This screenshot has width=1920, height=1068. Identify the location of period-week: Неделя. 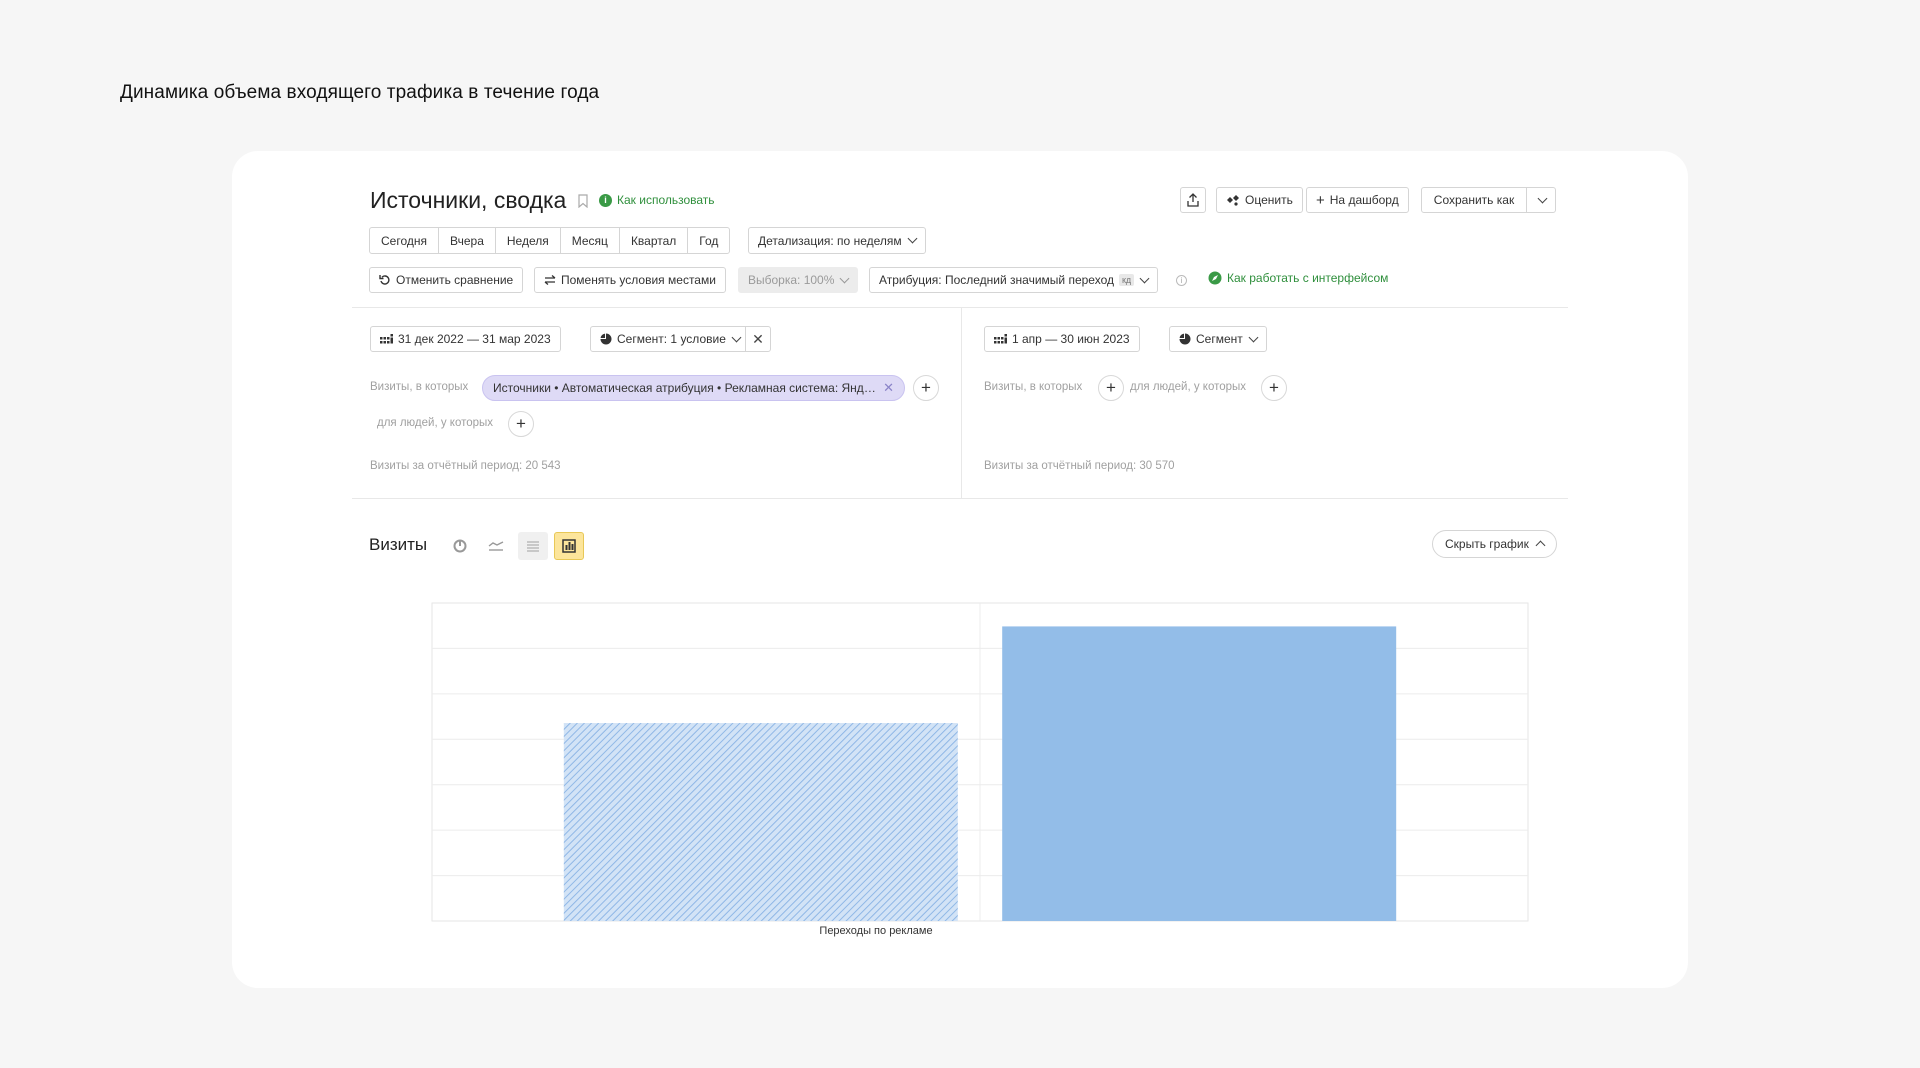
(528, 240).